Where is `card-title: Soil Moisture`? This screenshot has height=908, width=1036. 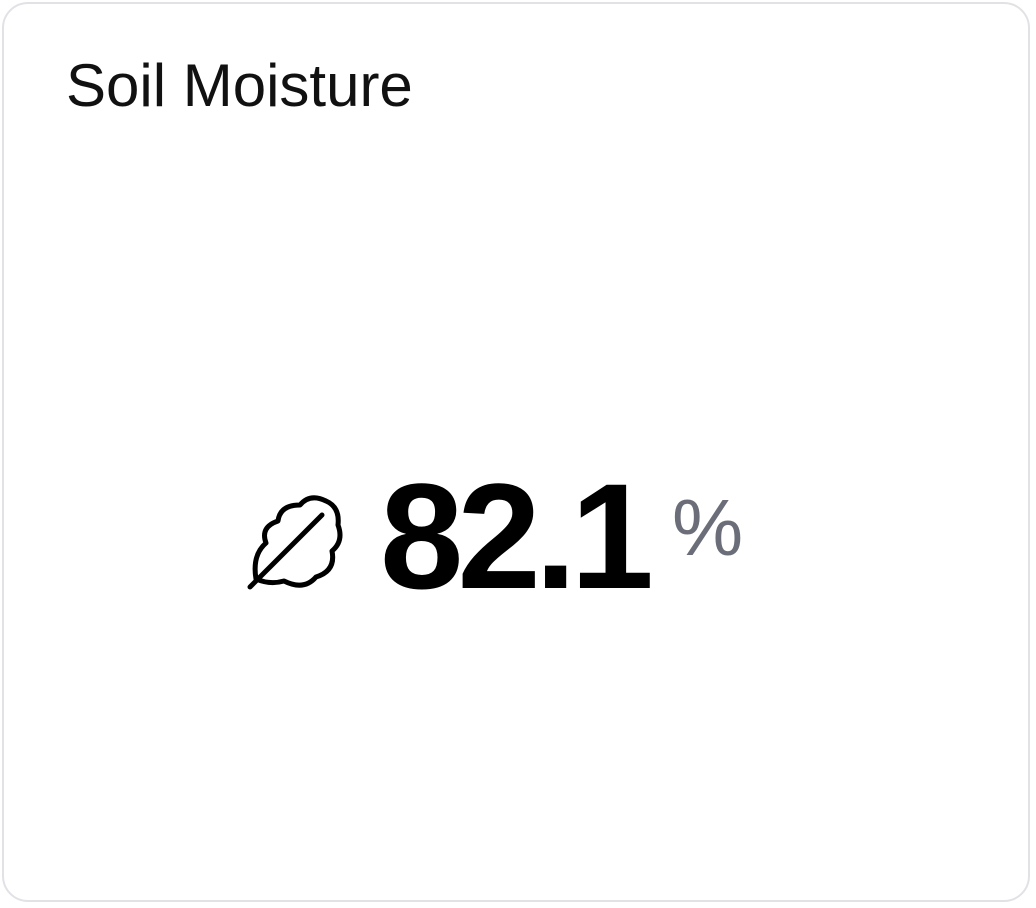 card-title: Soil Moisture is located at coordinates (239, 85).